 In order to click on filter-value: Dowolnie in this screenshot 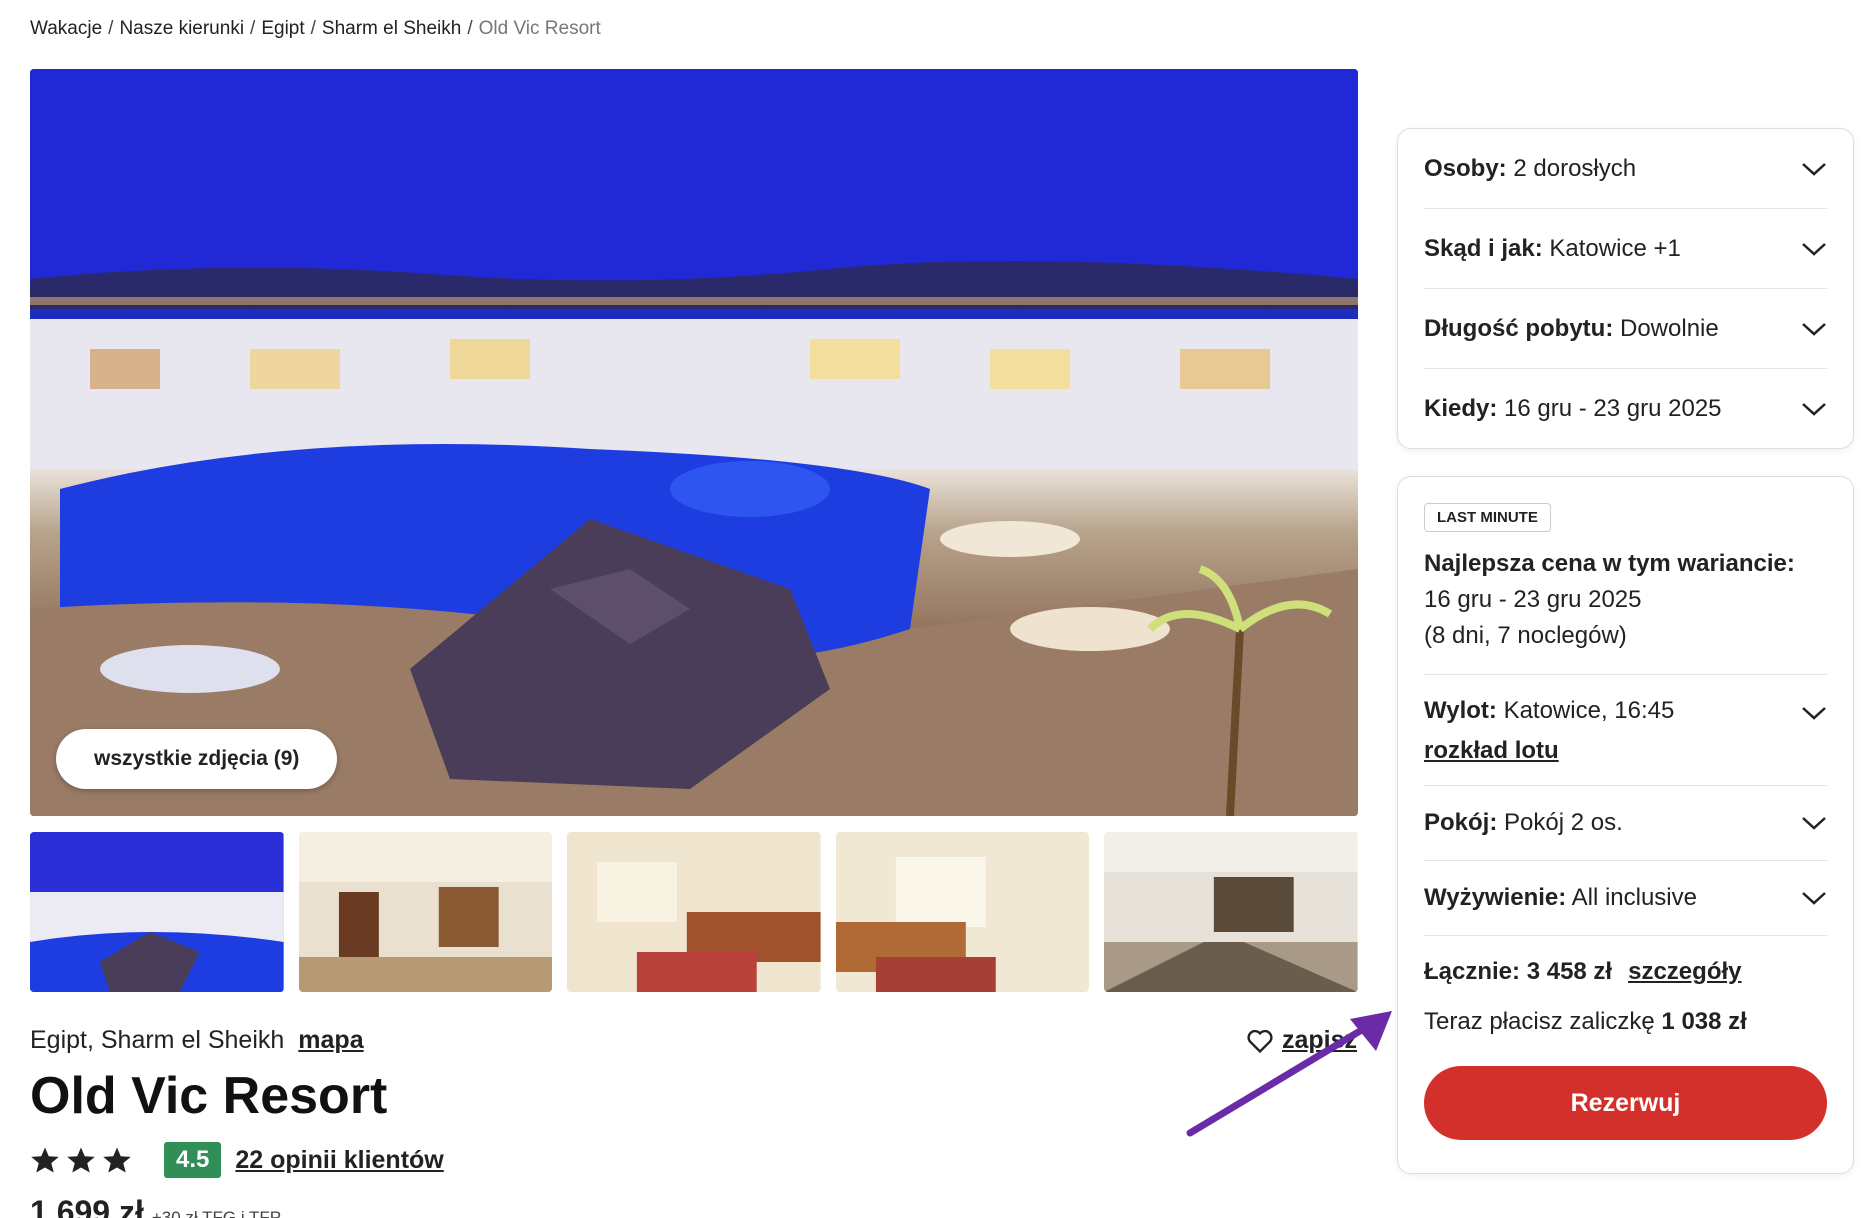, I will do `click(1669, 328)`.